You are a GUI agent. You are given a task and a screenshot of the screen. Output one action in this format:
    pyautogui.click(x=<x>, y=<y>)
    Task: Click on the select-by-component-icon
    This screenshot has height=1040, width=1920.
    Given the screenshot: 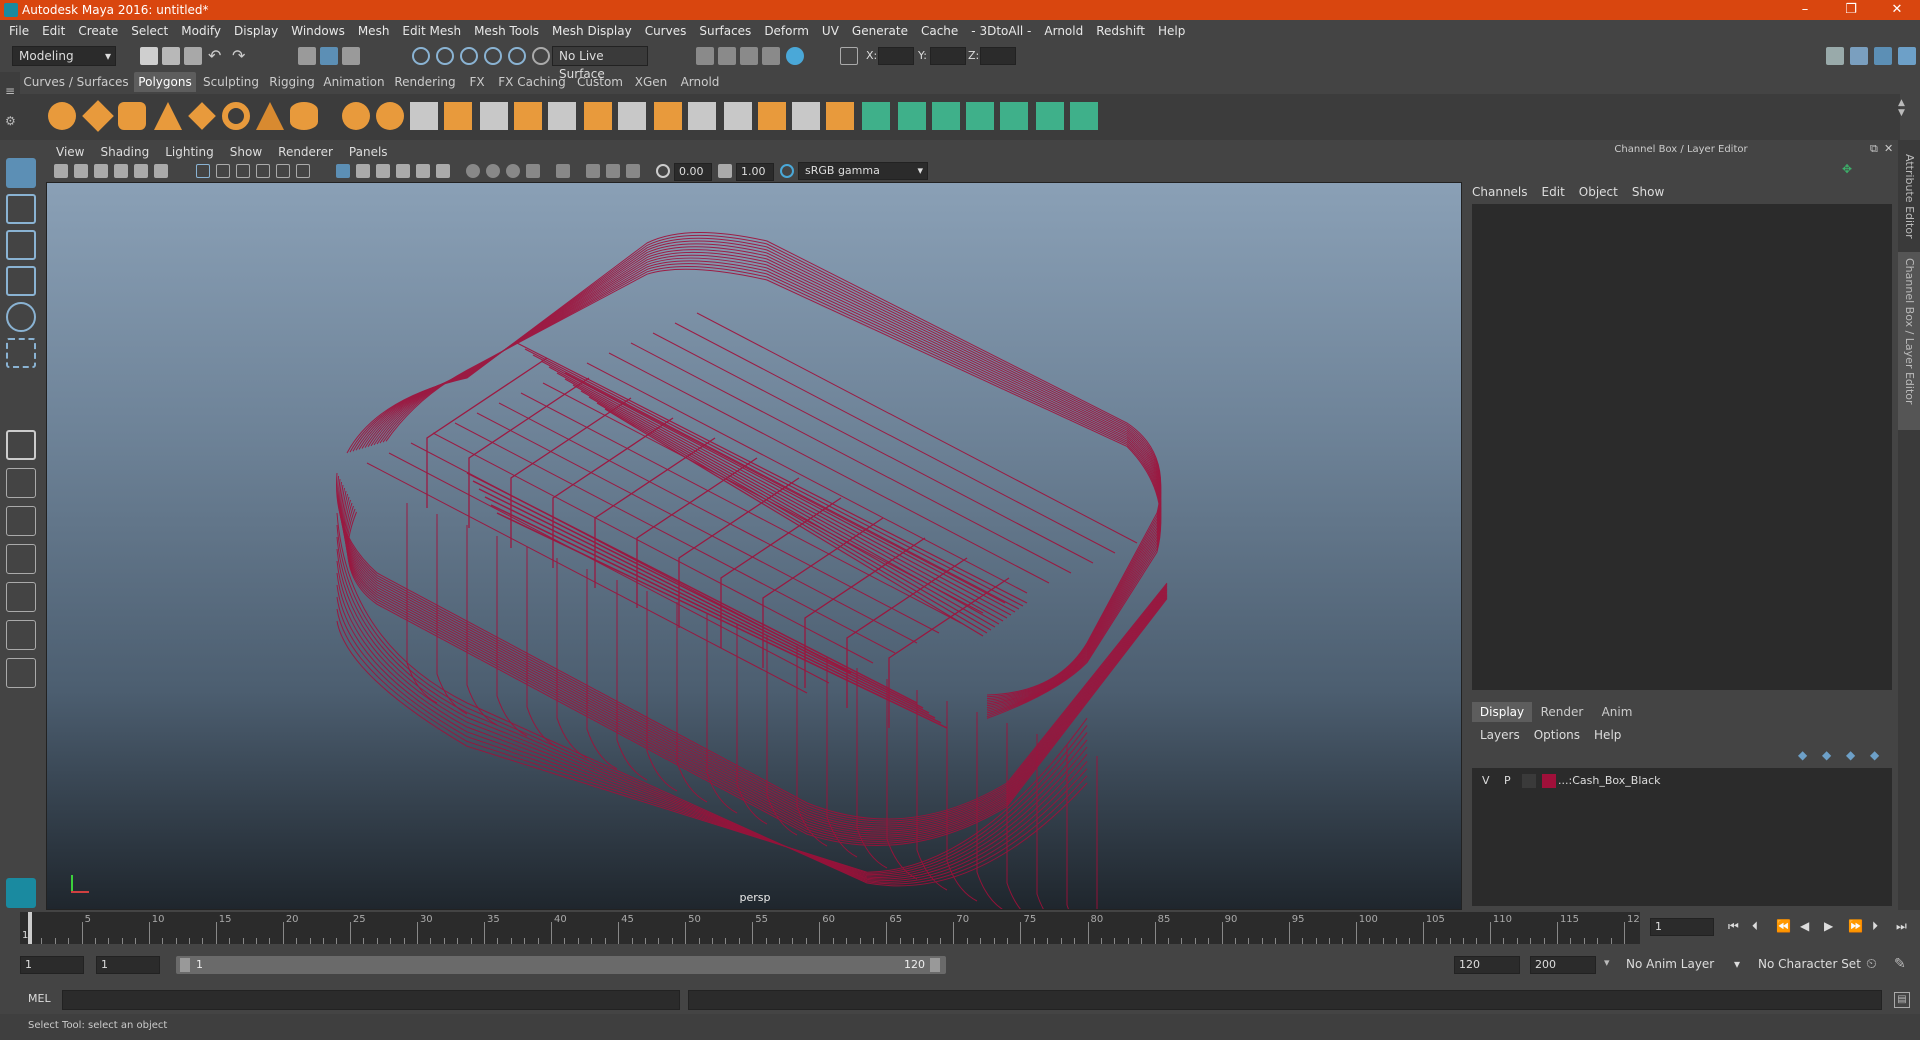 What is the action you would take?
    pyautogui.click(x=351, y=56)
    